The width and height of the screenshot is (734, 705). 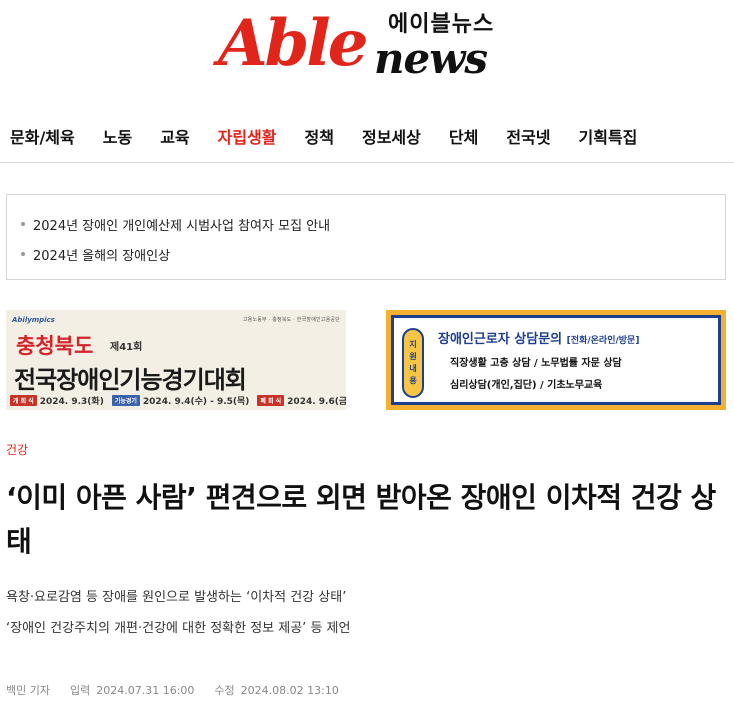 What do you see at coordinates (42, 136) in the screenshot?
I see `nav-item-culture: 문화/체육` at bounding box center [42, 136].